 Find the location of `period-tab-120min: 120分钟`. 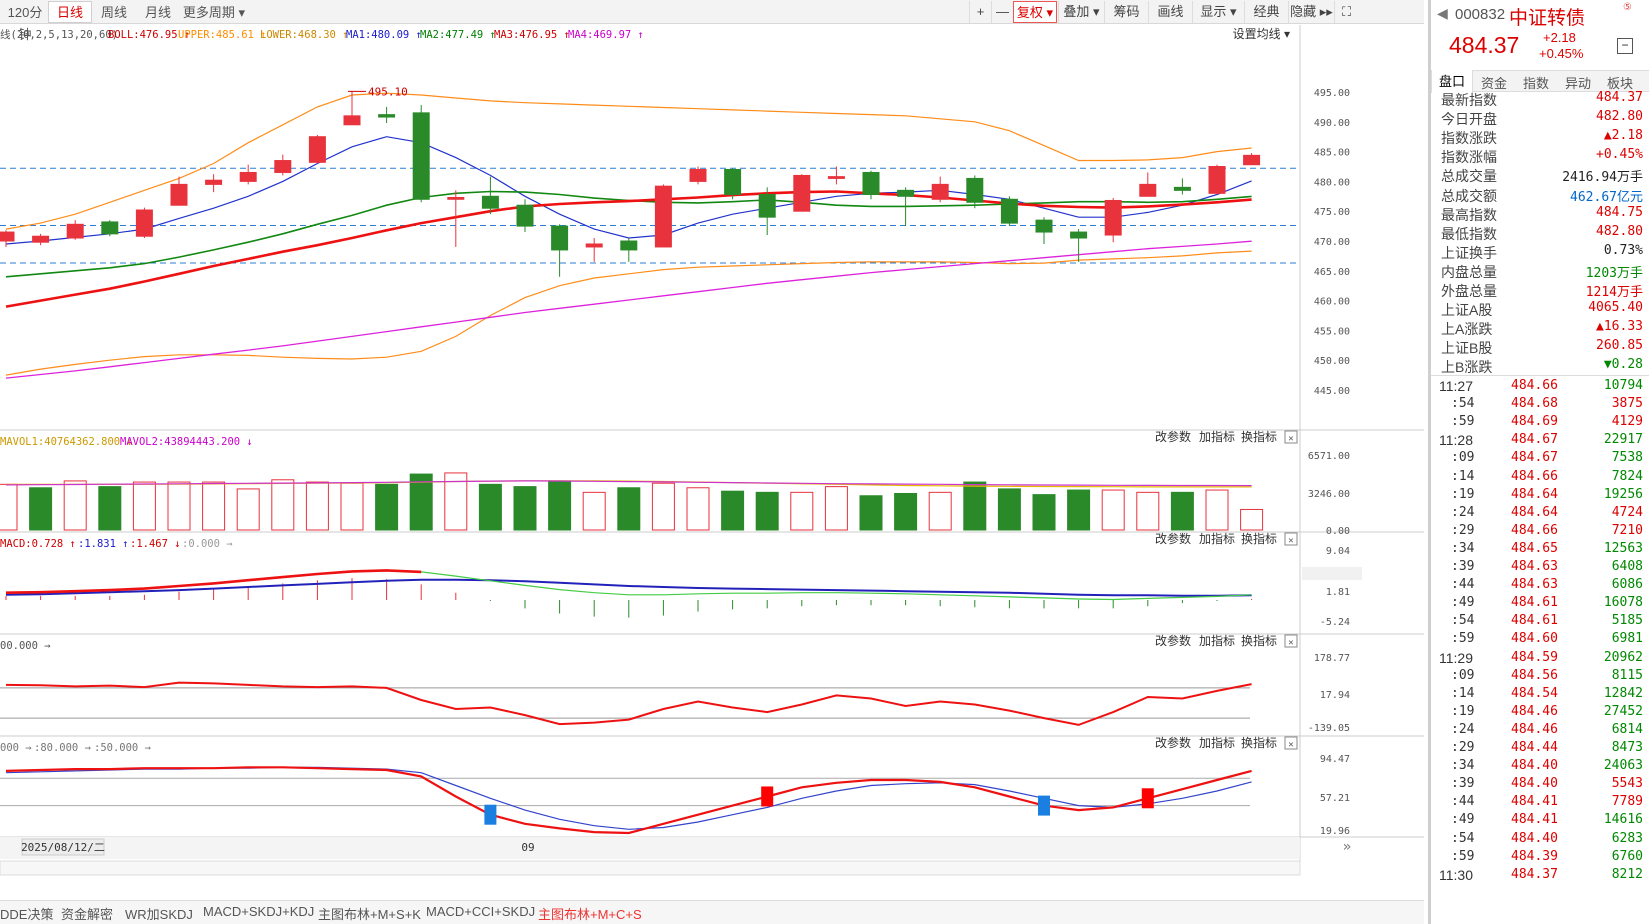

period-tab-120min: 120分钟 is located at coordinates (25, 21).